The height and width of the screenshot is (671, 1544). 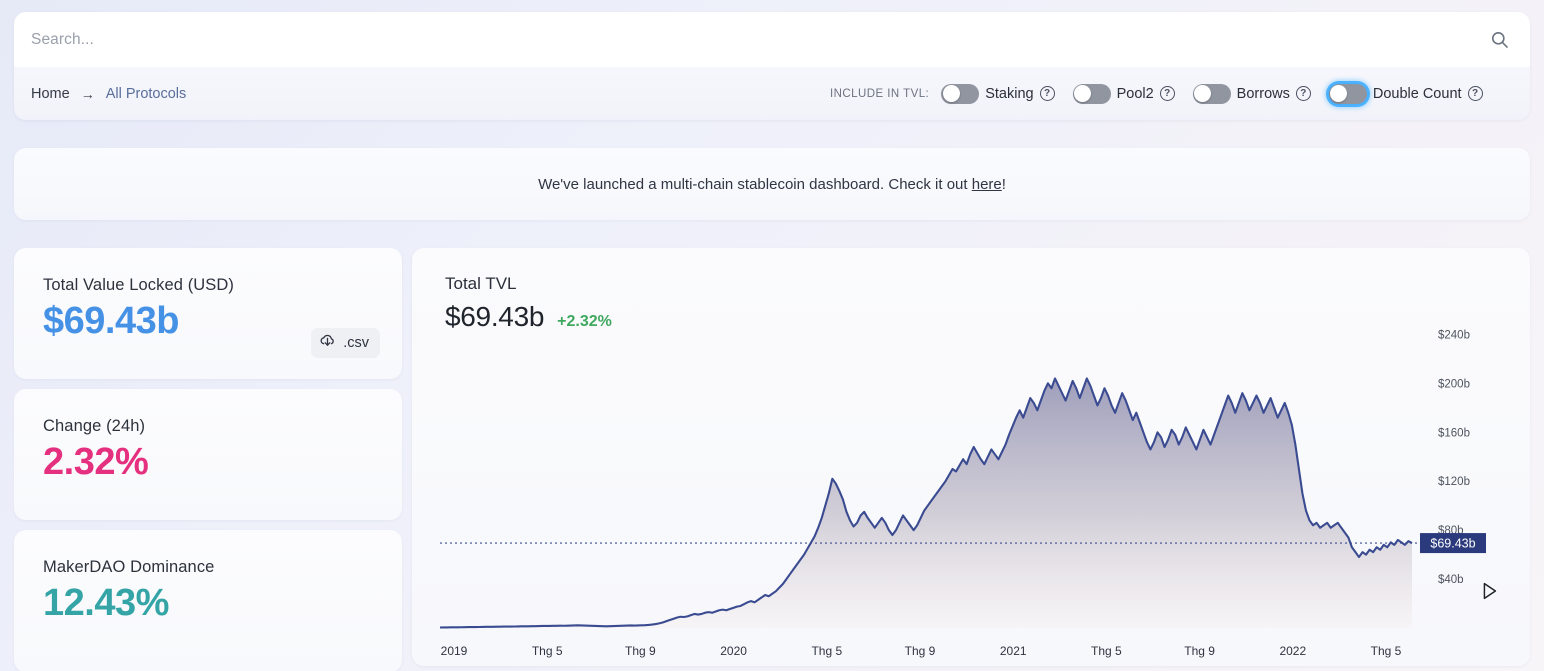 What do you see at coordinates (1451, 580) in the screenshot?
I see `y-axis-tick: $40b` at bounding box center [1451, 580].